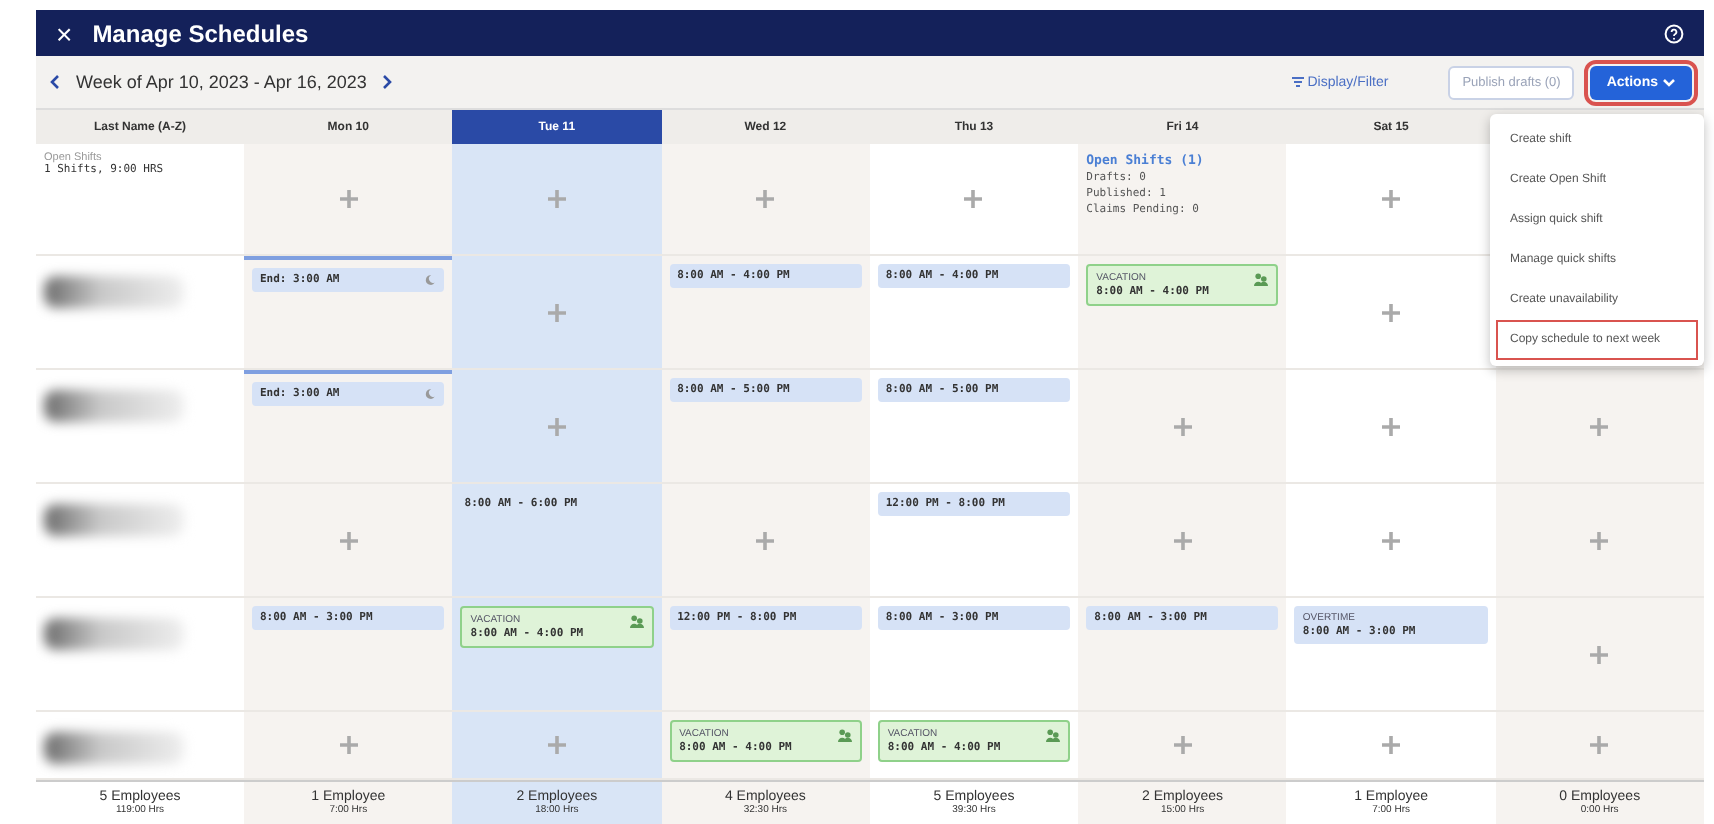 This screenshot has width=1714, height=824. Describe the element at coordinates (1297, 82) in the screenshot. I see `filter-icon` at that location.